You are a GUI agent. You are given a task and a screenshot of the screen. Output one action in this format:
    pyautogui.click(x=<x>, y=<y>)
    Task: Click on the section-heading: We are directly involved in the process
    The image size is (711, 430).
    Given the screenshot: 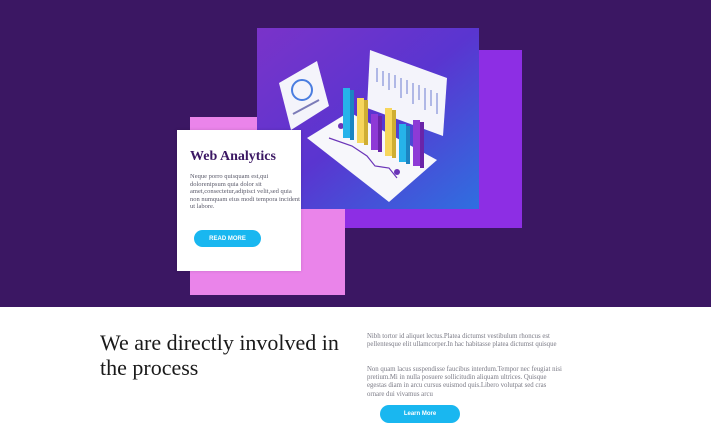 What is the action you would take?
    pyautogui.click(x=219, y=355)
    